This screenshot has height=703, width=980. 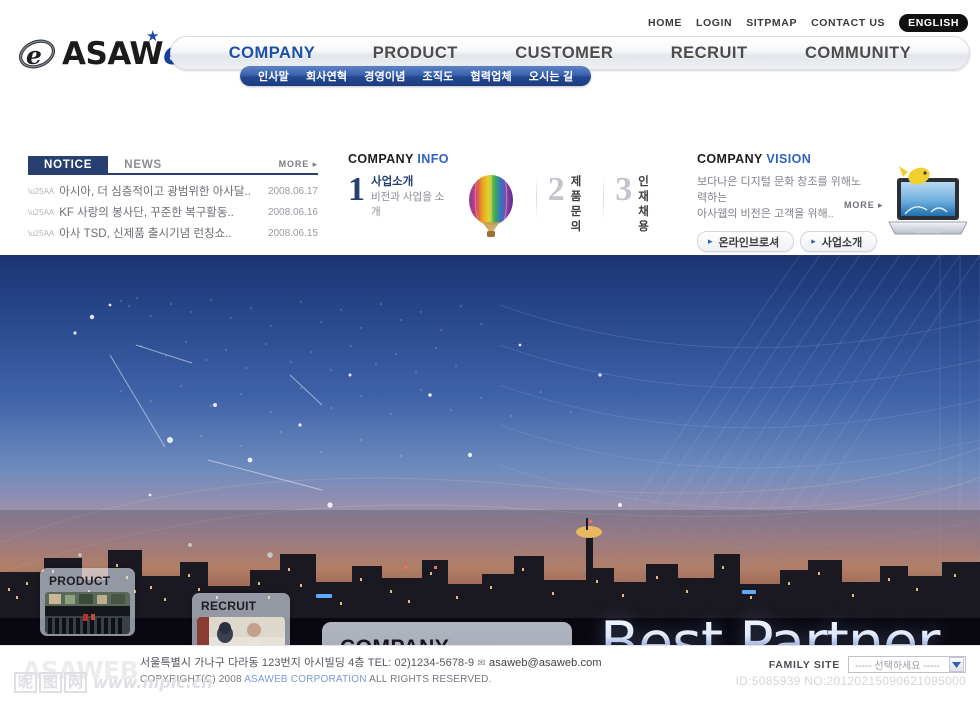 What do you see at coordinates (384, 76) in the screenshot?
I see `subnav-item-philosophy: 경영이념` at bounding box center [384, 76].